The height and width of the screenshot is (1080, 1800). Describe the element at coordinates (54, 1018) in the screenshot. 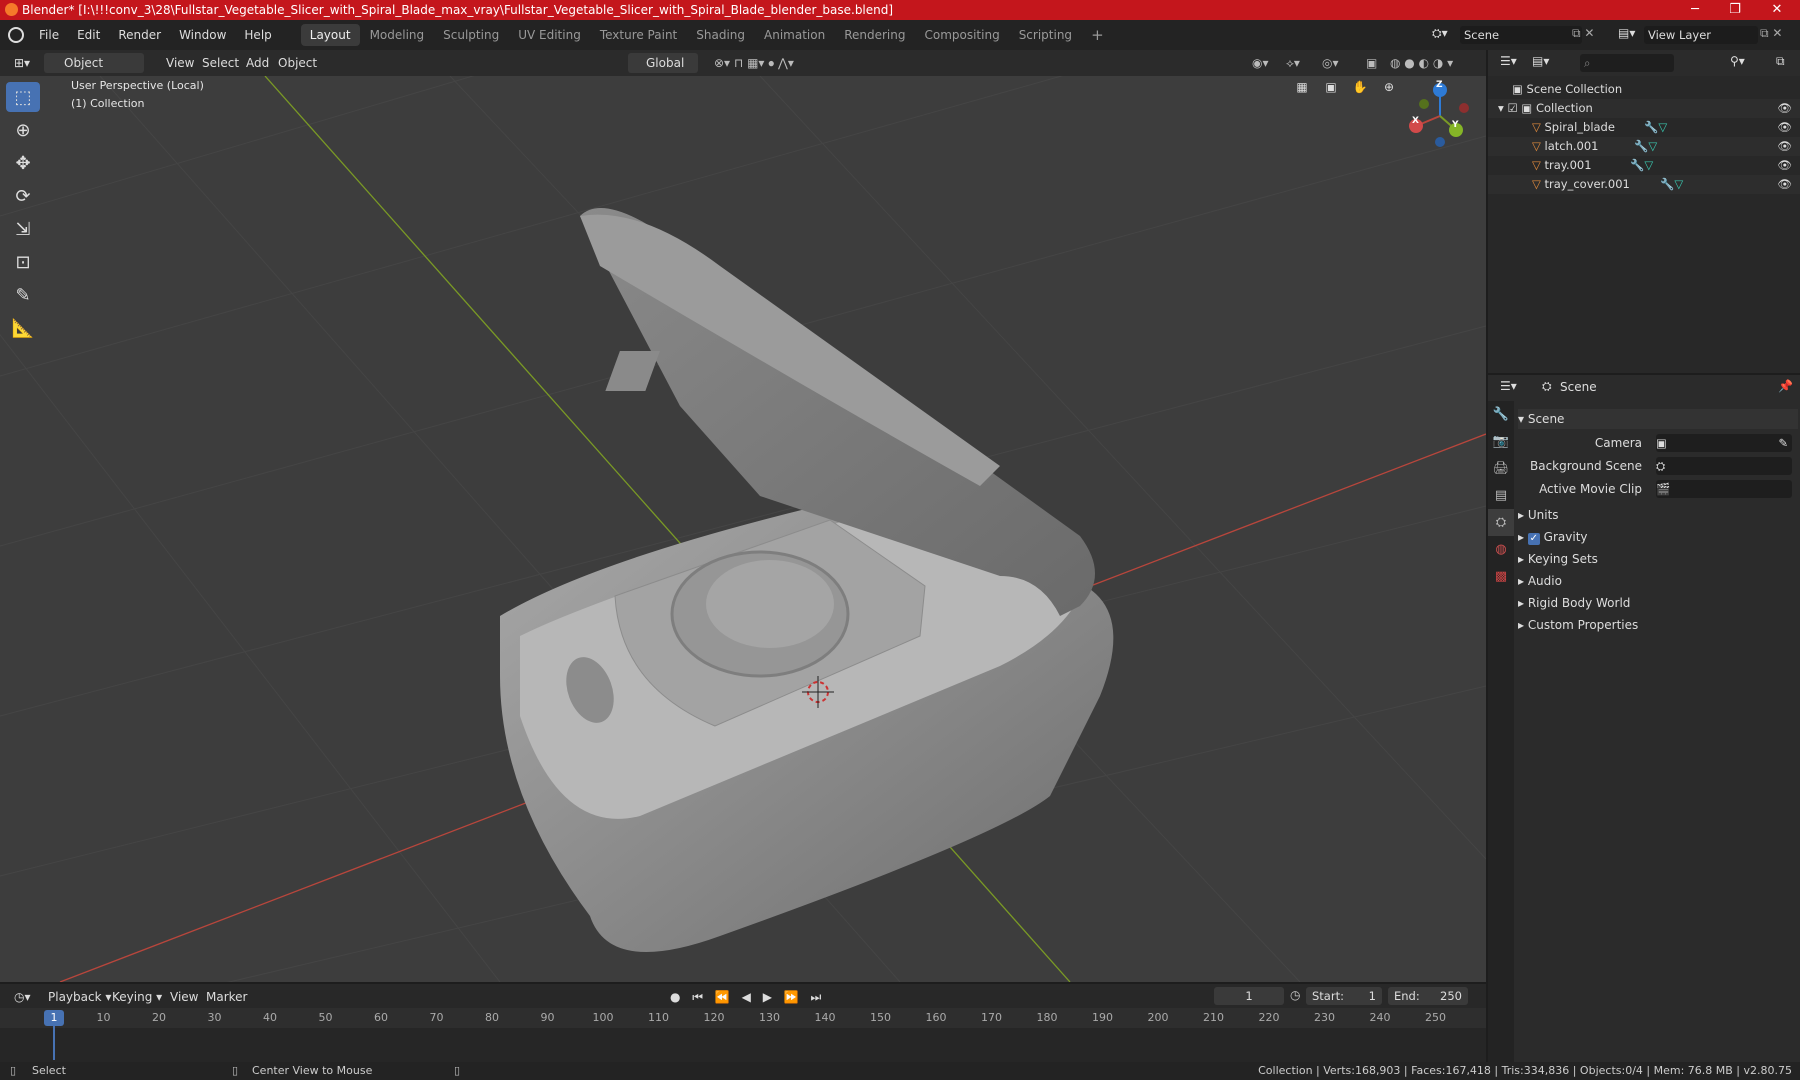

I see `playhead-badge: 1` at that location.